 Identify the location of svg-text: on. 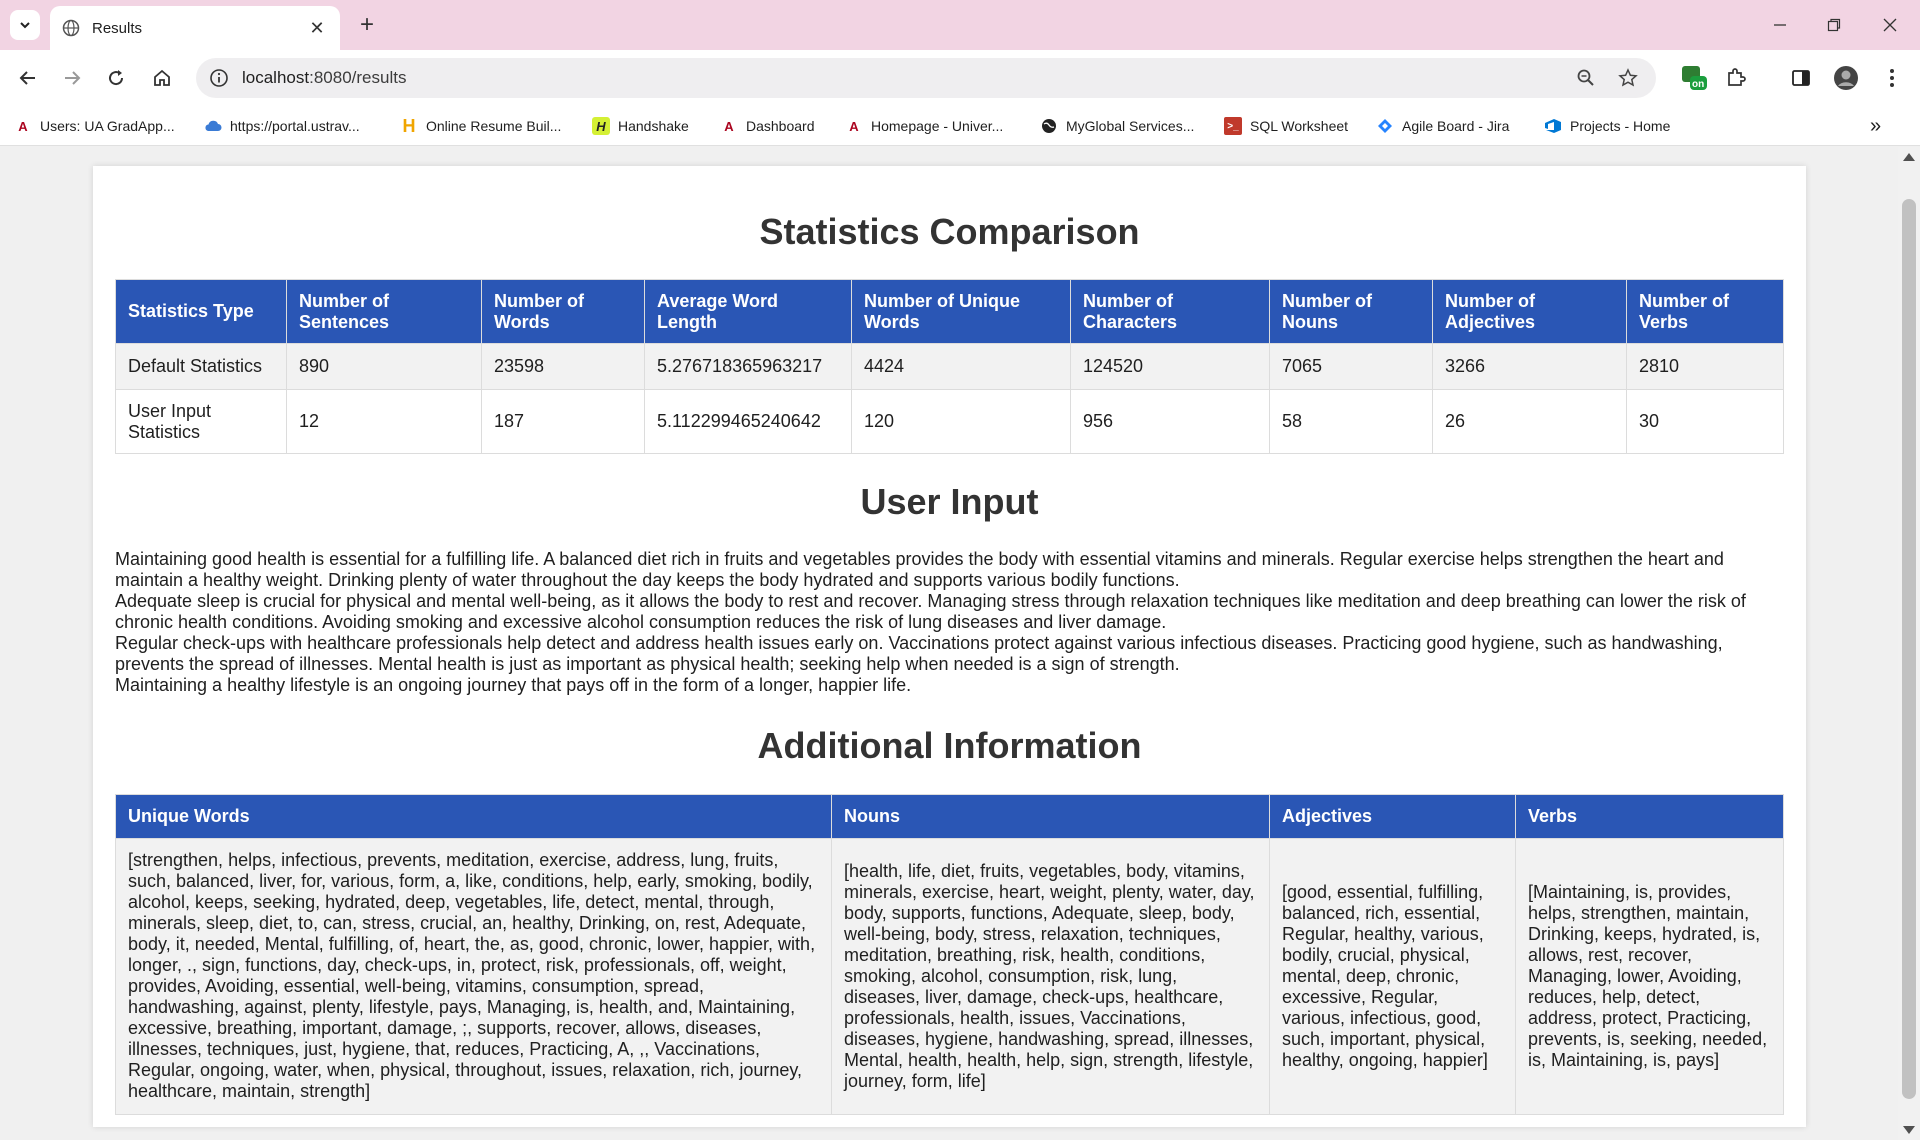
(1698, 84).